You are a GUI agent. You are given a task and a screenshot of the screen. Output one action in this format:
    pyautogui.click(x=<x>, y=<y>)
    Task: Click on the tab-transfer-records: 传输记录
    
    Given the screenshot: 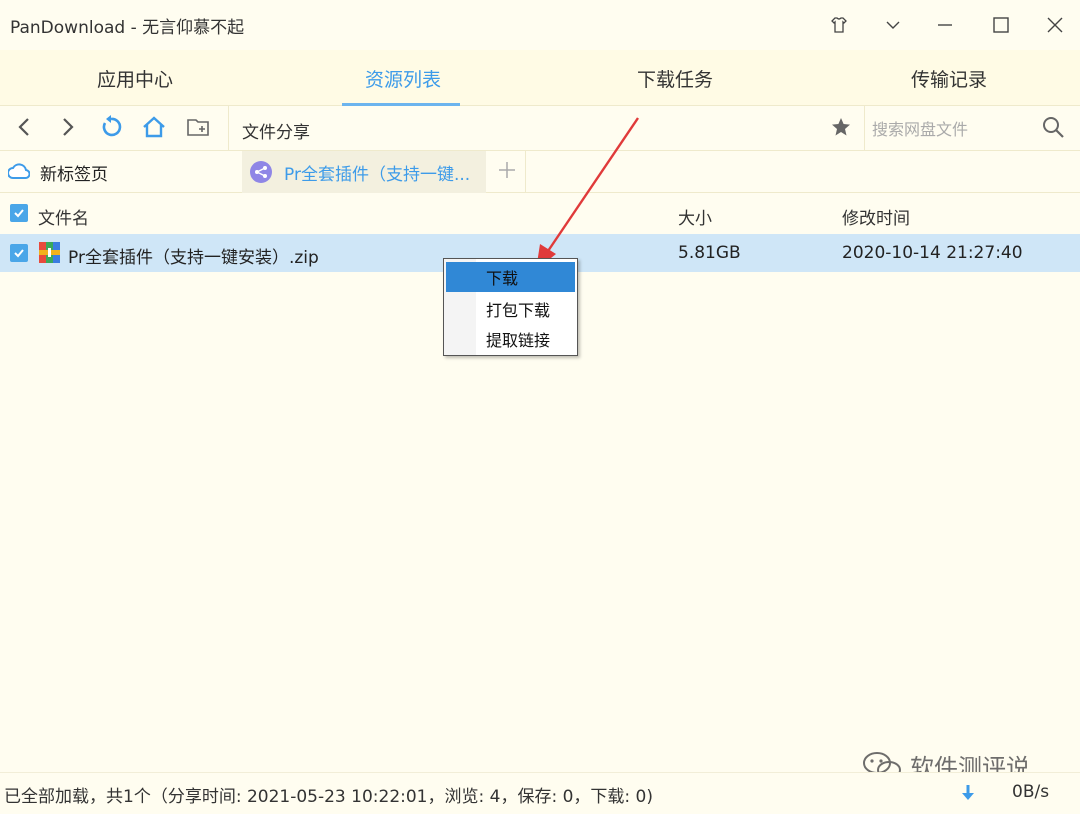 What is the action you would take?
    pyautogui.click(x=947, y=78)
    